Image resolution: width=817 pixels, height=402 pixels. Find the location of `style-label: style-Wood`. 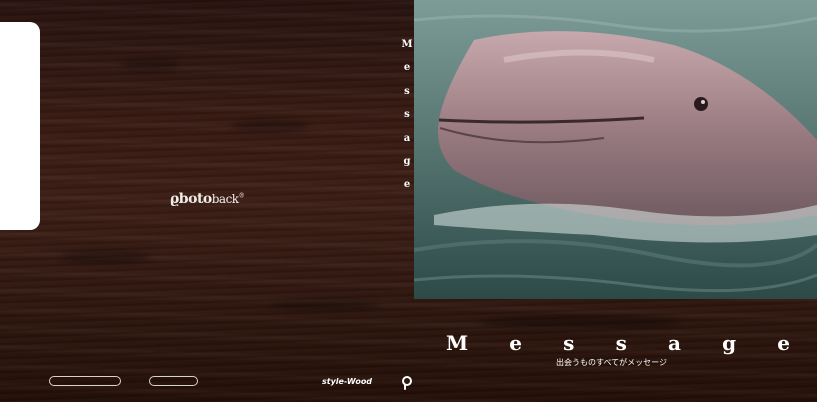

style-label: style-Wood is located at coordinates (347, 381).